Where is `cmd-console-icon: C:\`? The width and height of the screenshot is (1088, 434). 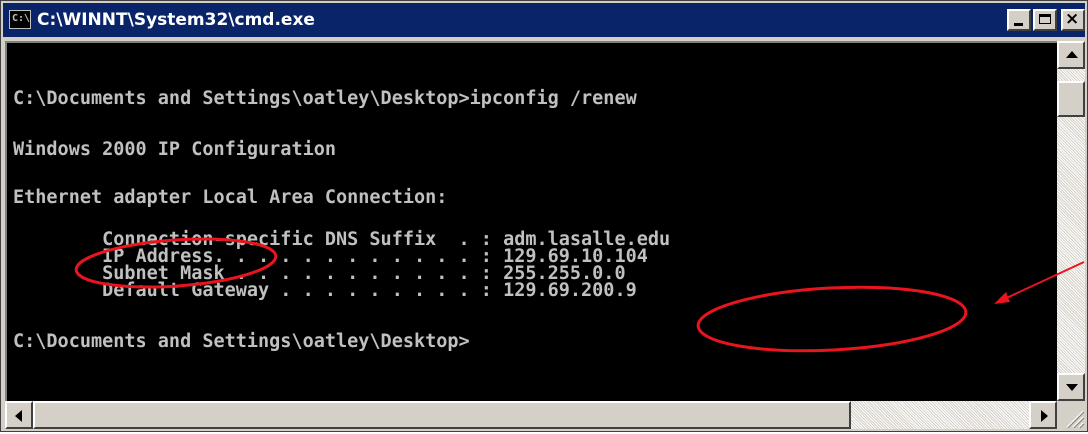 cmd-console-icon: C:\ is located at coordinates (20, 19).